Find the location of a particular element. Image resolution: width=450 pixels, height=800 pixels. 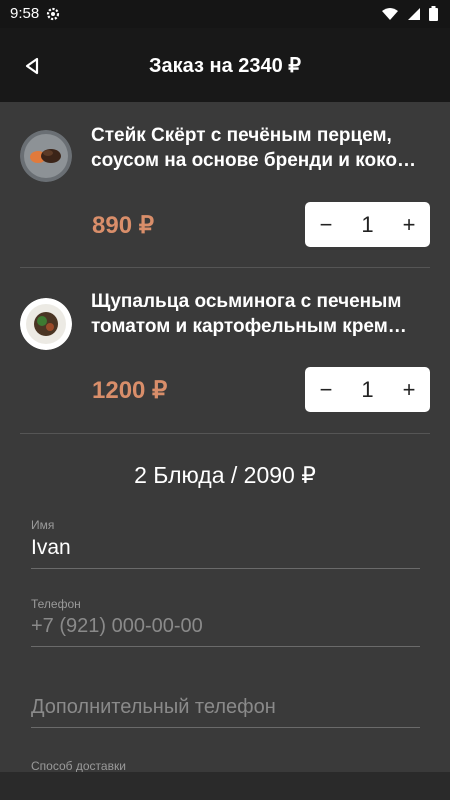

name-field: Имя Ivan is located at coordinates (225, 543).